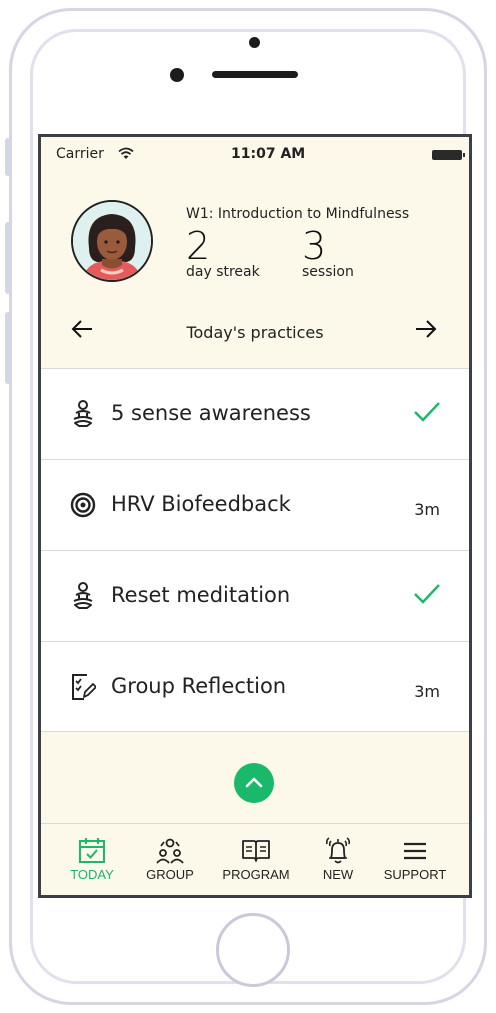  I want to click on carrier-label: Carrier, so click(80, 154).